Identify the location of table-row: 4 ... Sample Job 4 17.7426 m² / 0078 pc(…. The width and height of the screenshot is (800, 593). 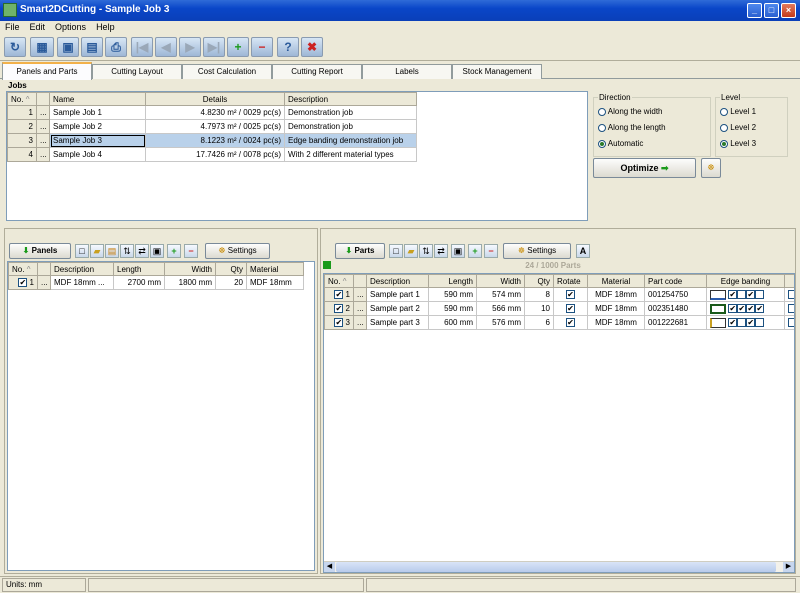
(212, 154).